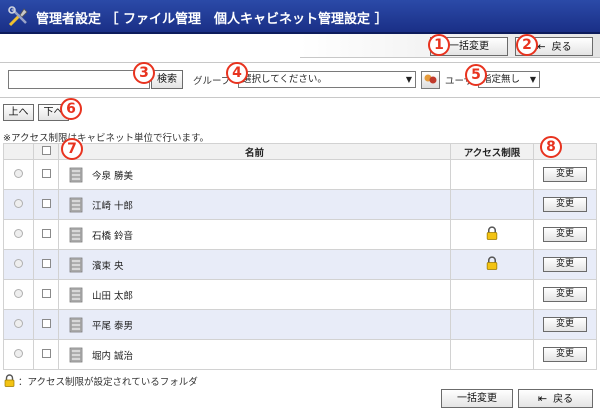 Image resolution: width=600 pixels, height=413 pixels. What do you see at coordinates (113, 176) in the screenshot?
I see `cabinet-owner-name: 今泉 勝美` at bounding box center [113, 176].